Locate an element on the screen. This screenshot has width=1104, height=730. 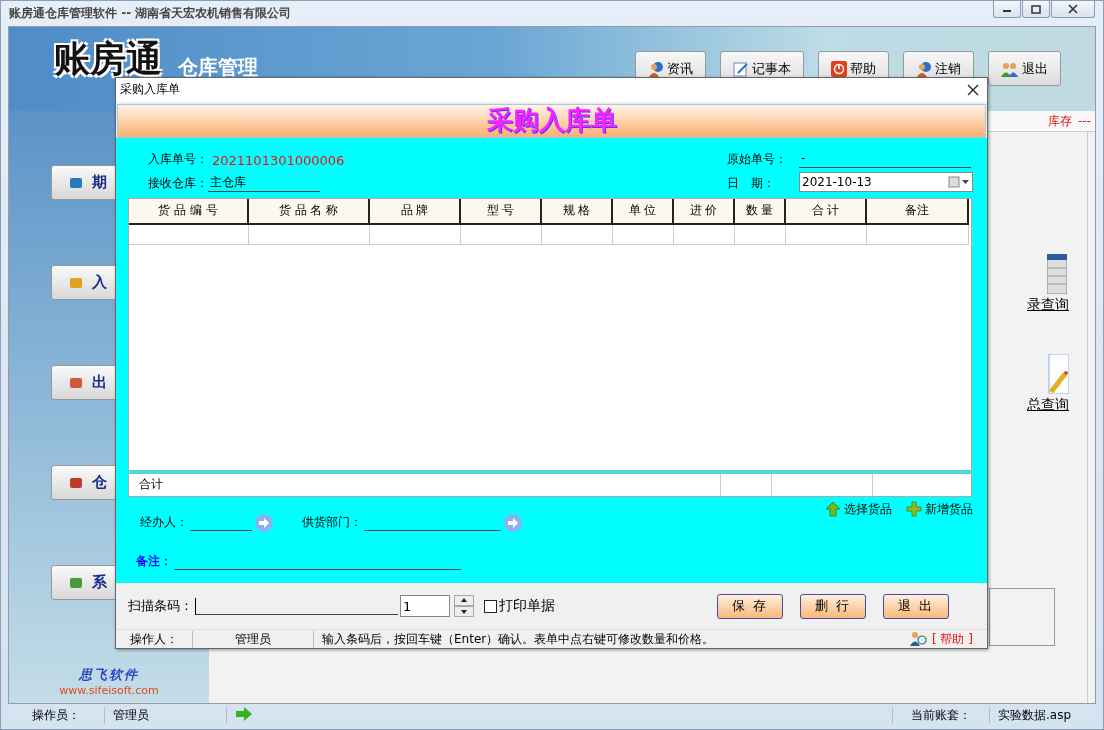
field-label: 经办人： is located at coordinates (164, 523).